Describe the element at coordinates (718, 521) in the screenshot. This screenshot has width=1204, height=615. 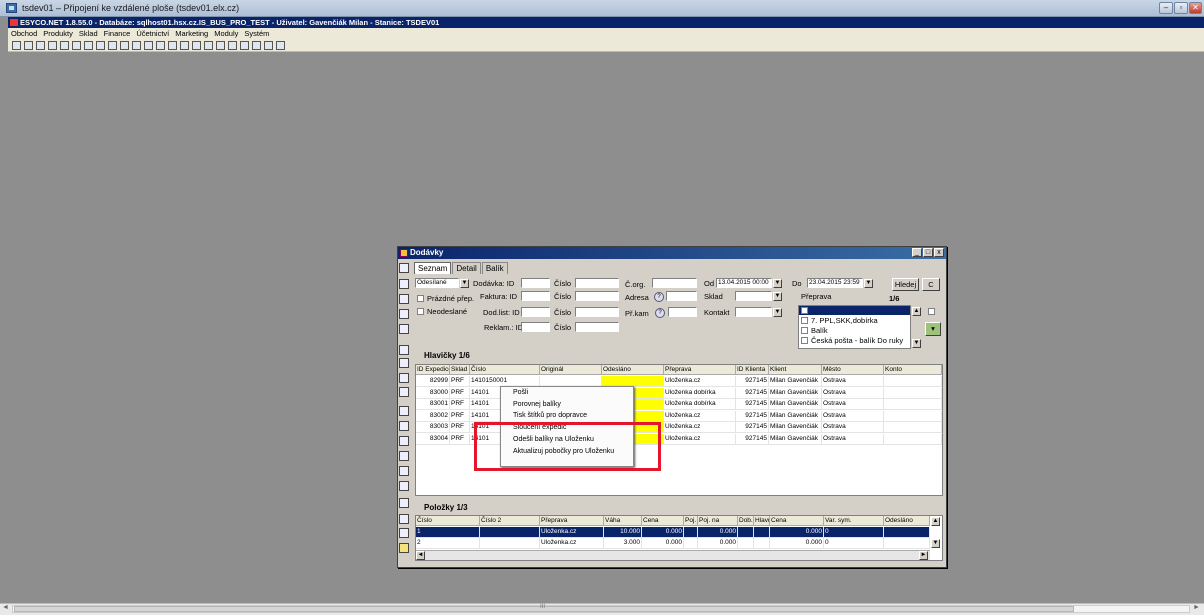
I see `col-header: Poj. na` at that location.